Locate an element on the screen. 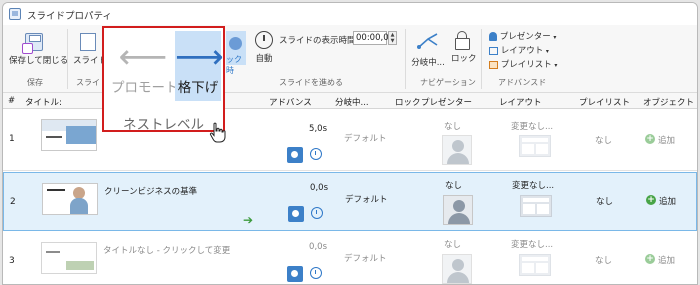 This screenshot has width=700, height=285. hand-cursor-icon is located at coordinates (217, 132).